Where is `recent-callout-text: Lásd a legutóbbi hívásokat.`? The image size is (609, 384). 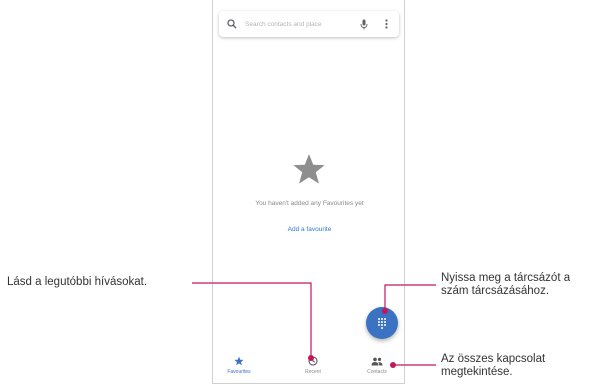
recent-callout-text: Lásd a legutóbbi hívásokat. is located at coordinates (77, 282).